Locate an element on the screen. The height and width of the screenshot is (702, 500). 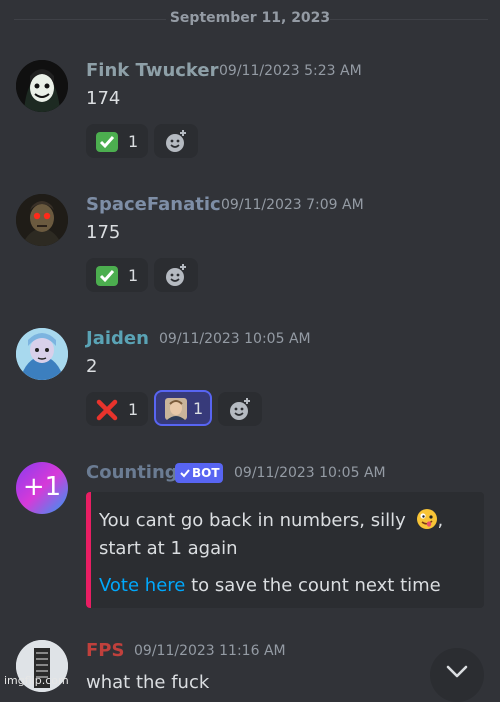
message-fps: FPS 09/11/2023 11:16 AM what the fuck is located at coordinates (250, 665).